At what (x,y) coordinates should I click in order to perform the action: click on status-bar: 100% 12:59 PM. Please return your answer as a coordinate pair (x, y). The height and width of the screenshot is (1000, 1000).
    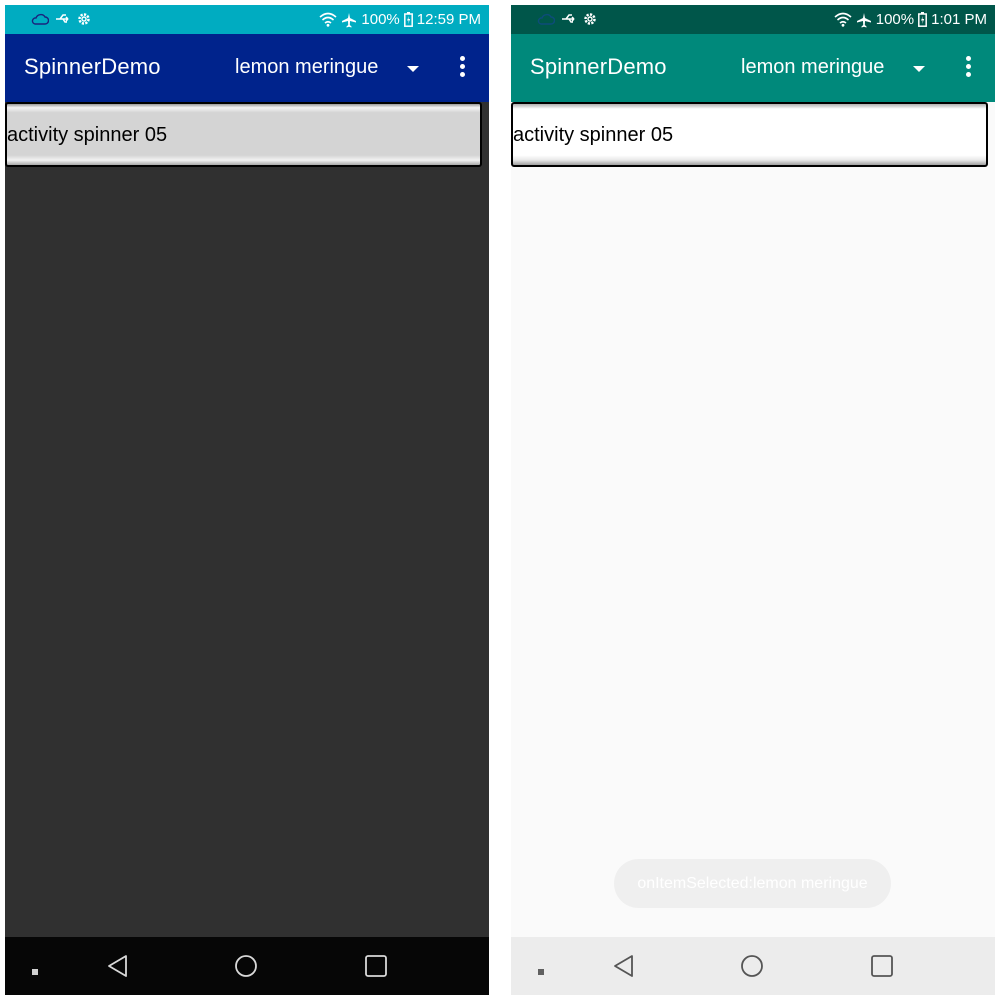
    Looking at the image, I should click on (247, 19).